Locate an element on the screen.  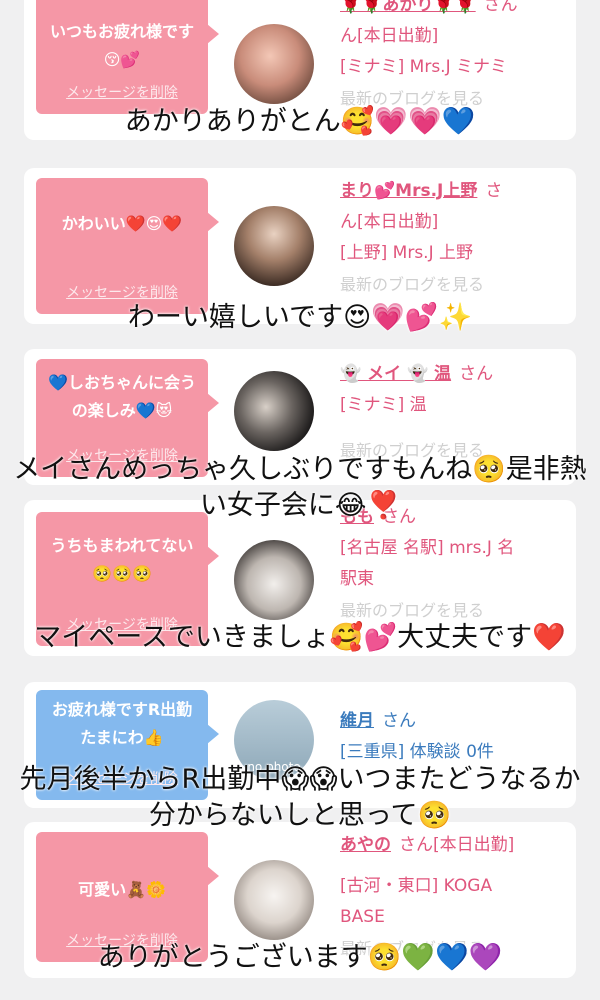
message-text: 可愛い🧸🌼 is located at coordinates (122, 889).